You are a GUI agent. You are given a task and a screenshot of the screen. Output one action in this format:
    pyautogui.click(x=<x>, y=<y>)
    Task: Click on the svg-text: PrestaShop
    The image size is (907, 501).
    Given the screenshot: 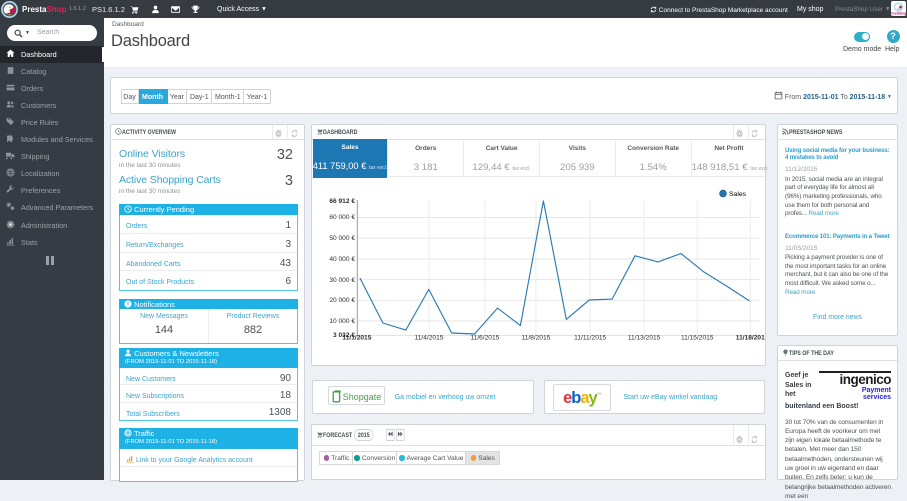 What is the action you would take?
    pyautogui.click(x=898, y=14)
    